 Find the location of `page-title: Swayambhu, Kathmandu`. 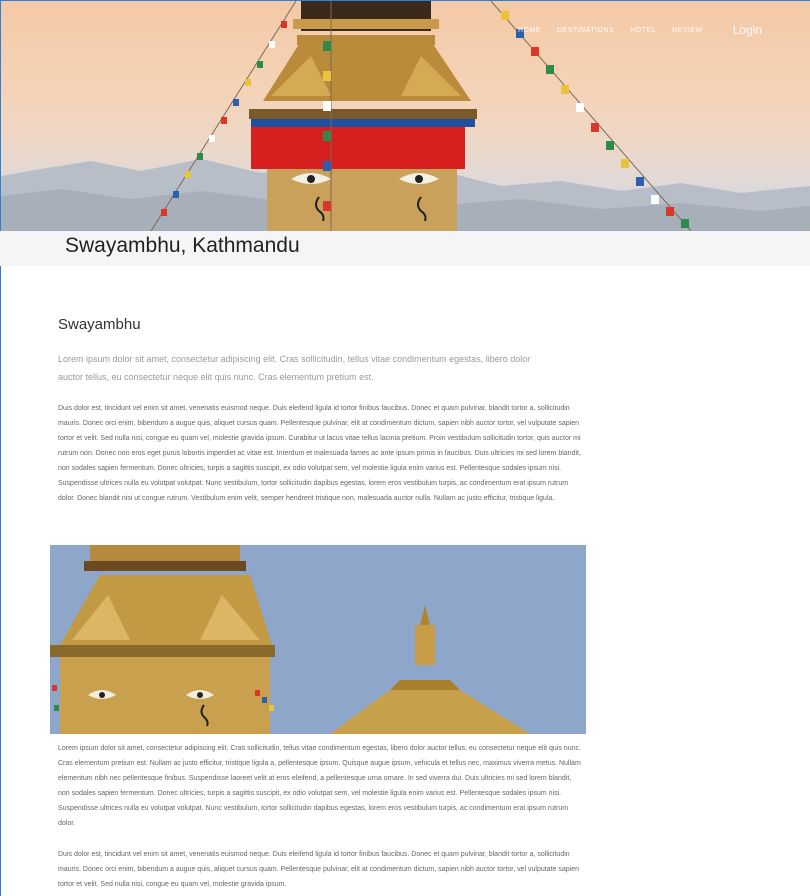

page-title: Swayambhu, Kathmandu is located at coordinates (182, 245).